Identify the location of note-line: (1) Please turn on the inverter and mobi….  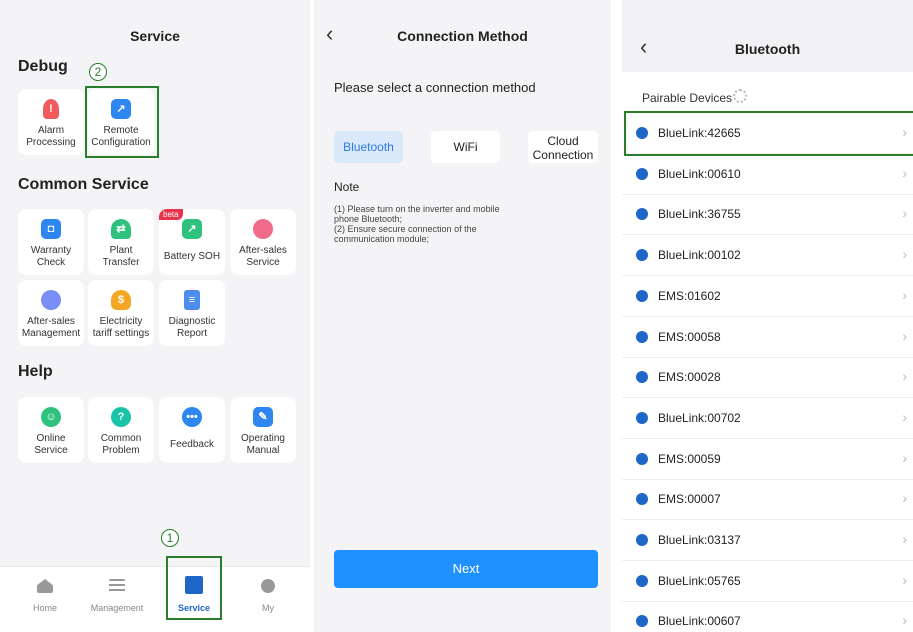
(417, 209).